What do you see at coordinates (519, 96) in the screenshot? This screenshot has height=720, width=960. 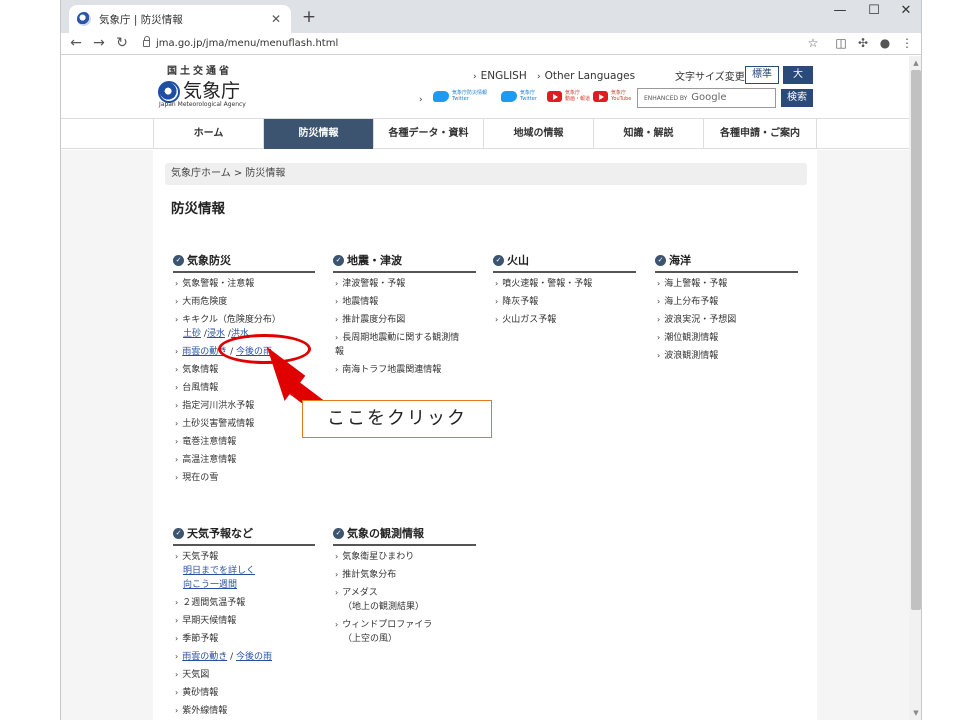 I see `twitter-jma-link: 気象庁 Twitter` at bounding box center [519, 96].